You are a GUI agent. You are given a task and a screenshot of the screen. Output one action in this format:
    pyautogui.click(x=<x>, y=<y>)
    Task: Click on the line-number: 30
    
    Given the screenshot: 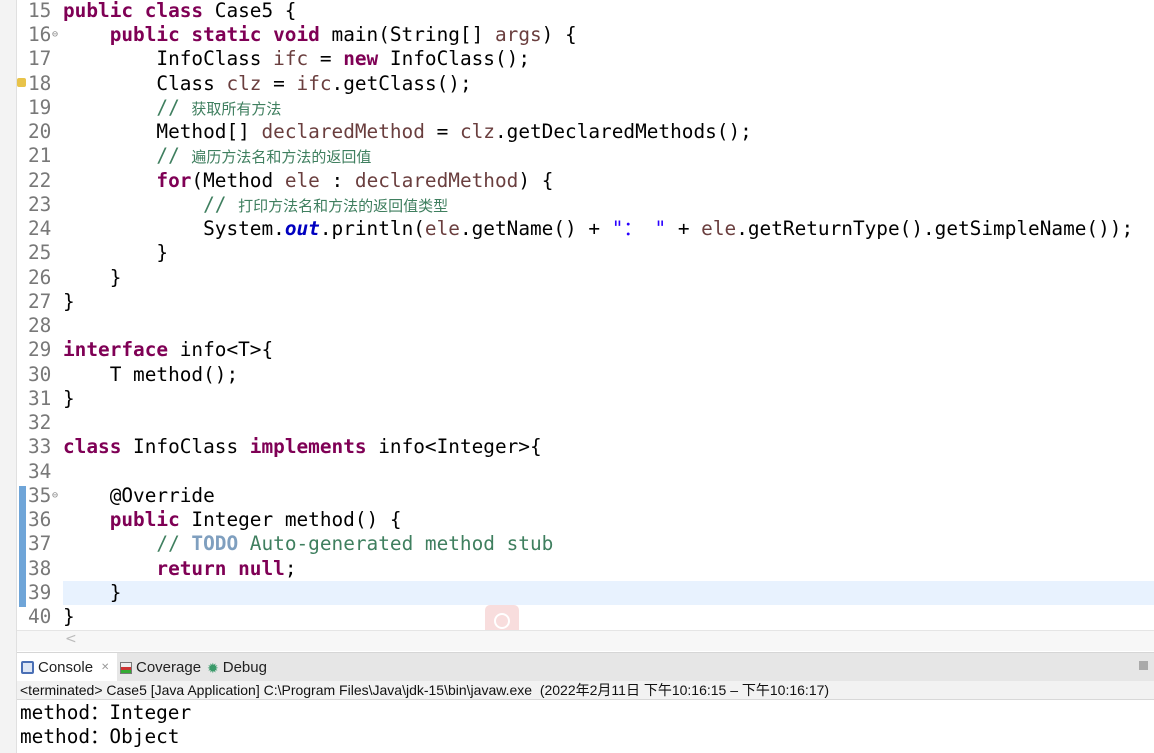 What is the action you would take?
    pyautogui.click(x=40, y=374)
    